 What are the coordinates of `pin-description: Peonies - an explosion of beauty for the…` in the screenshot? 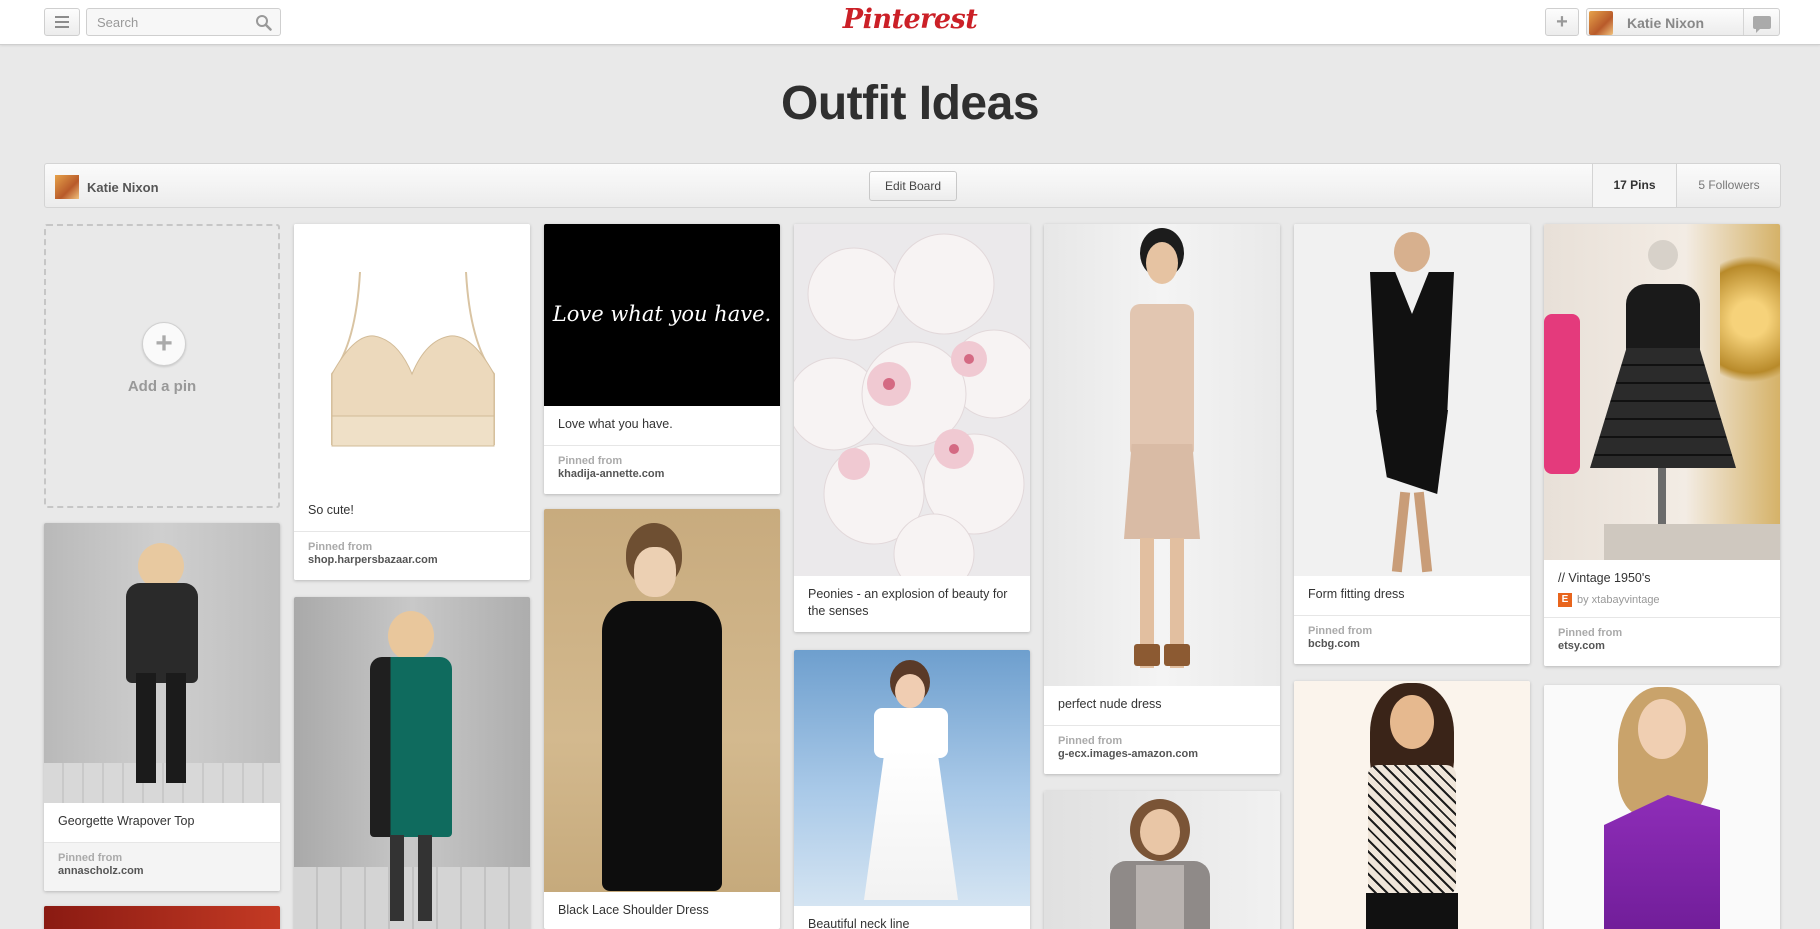 It's located at (908, 602).